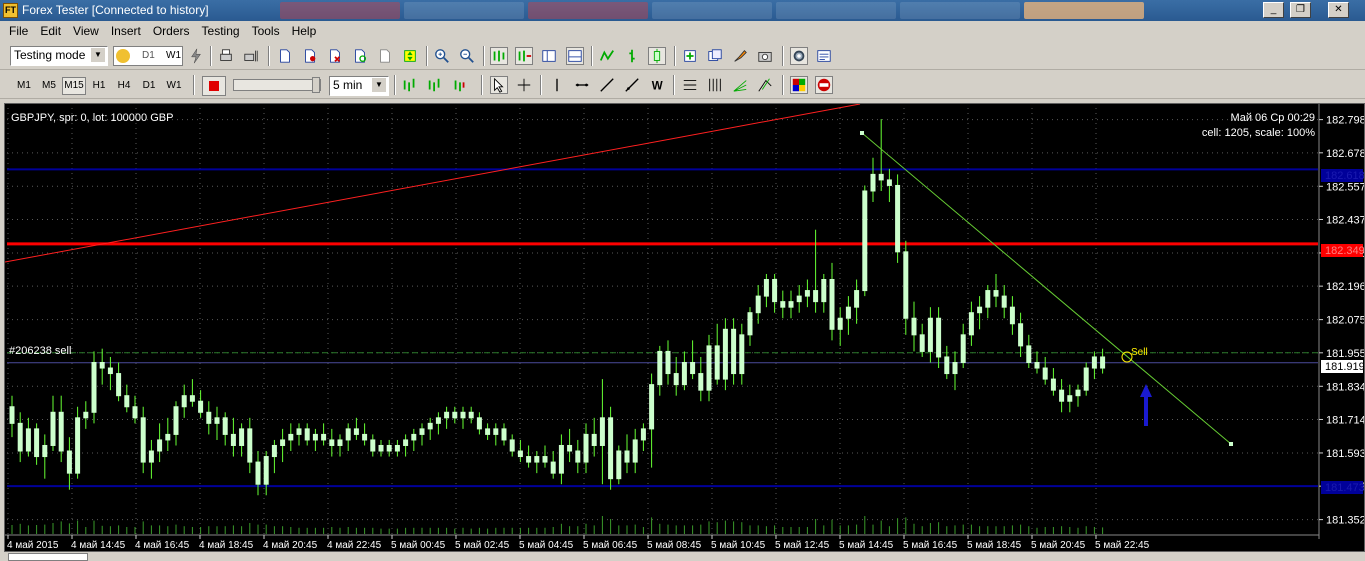  What do you see at coordinates (251, 56) in the screenshot?
I see `print-preview-icon` at bounding box center [251, 56].